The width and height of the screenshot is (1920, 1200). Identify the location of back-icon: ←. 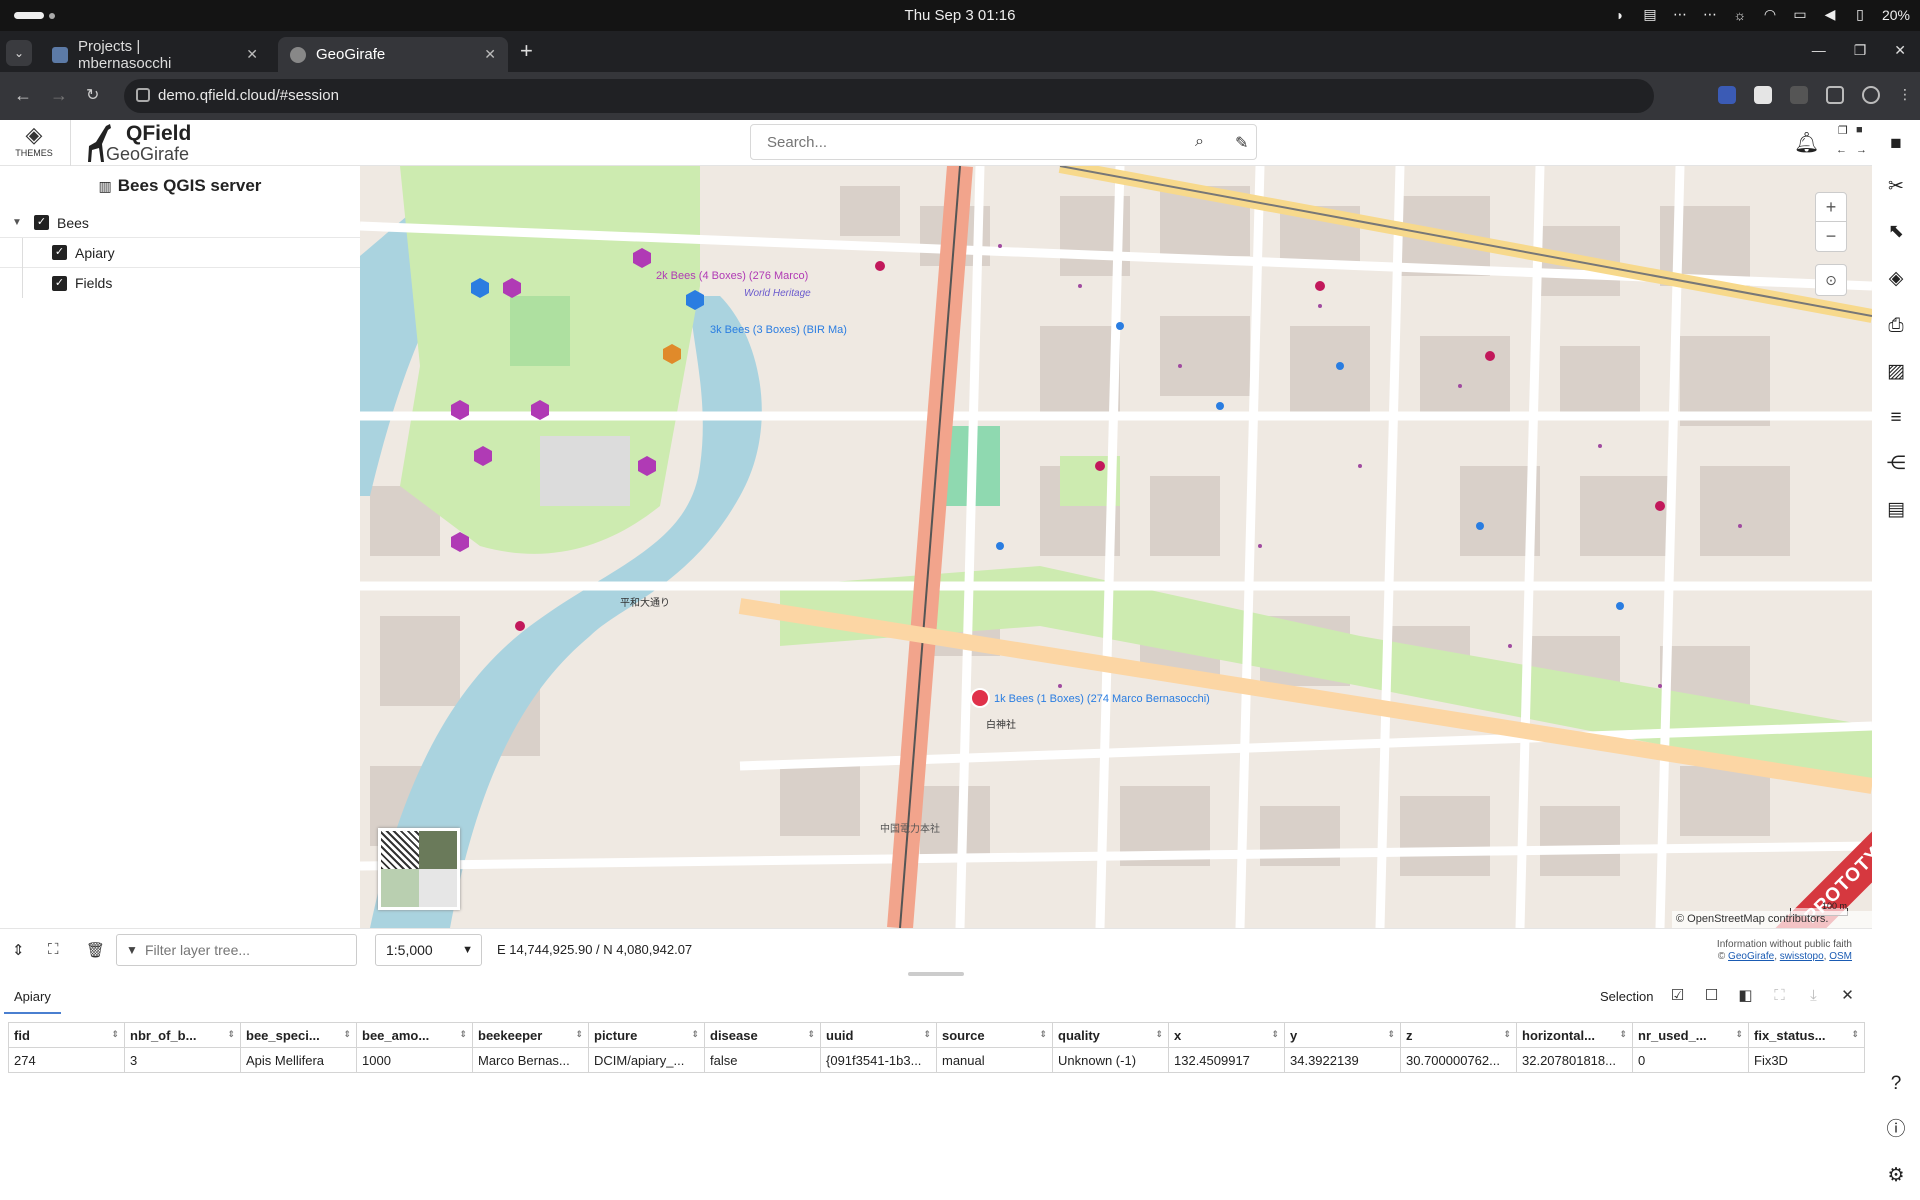
(23, 95).